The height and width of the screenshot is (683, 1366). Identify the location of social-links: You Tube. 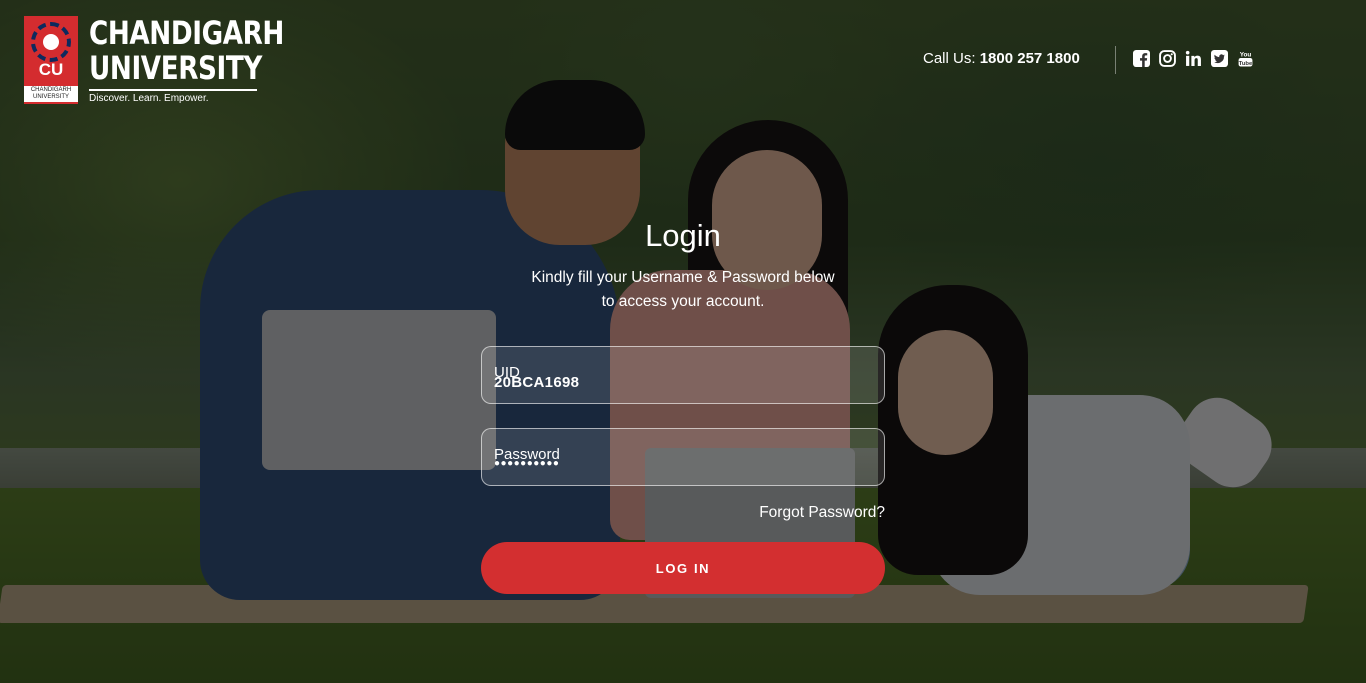
(1193, 58).